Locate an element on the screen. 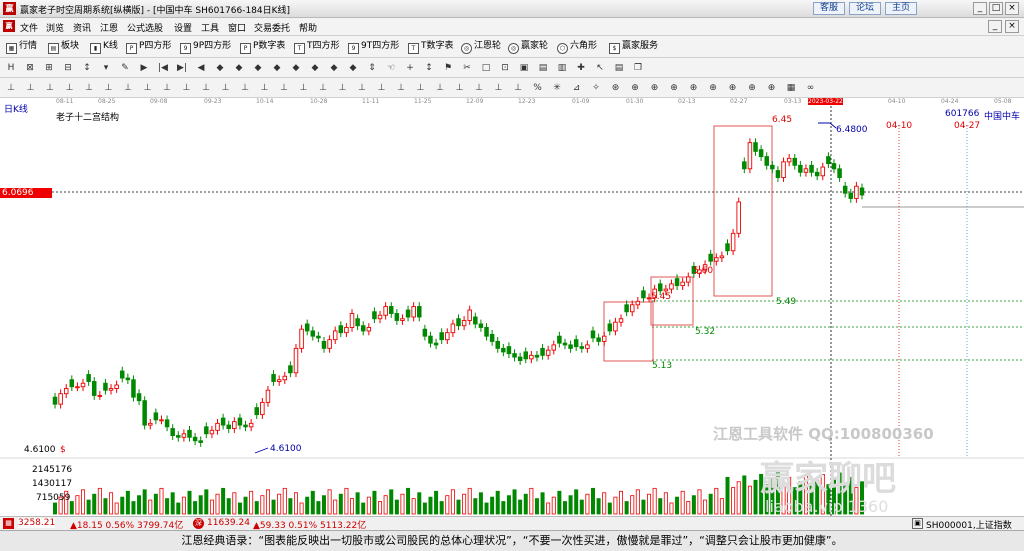 This screenshot has width=1024, height=551. row1-tool-icon-20: ☜ is located at coordinates (391, 68).